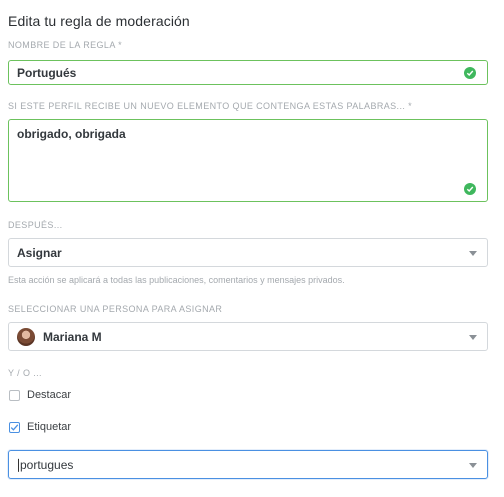  What do you see at coordinates (248, 252) in the screenshot?
I see `action-select: Asignar` at bounding box center [248, 252].